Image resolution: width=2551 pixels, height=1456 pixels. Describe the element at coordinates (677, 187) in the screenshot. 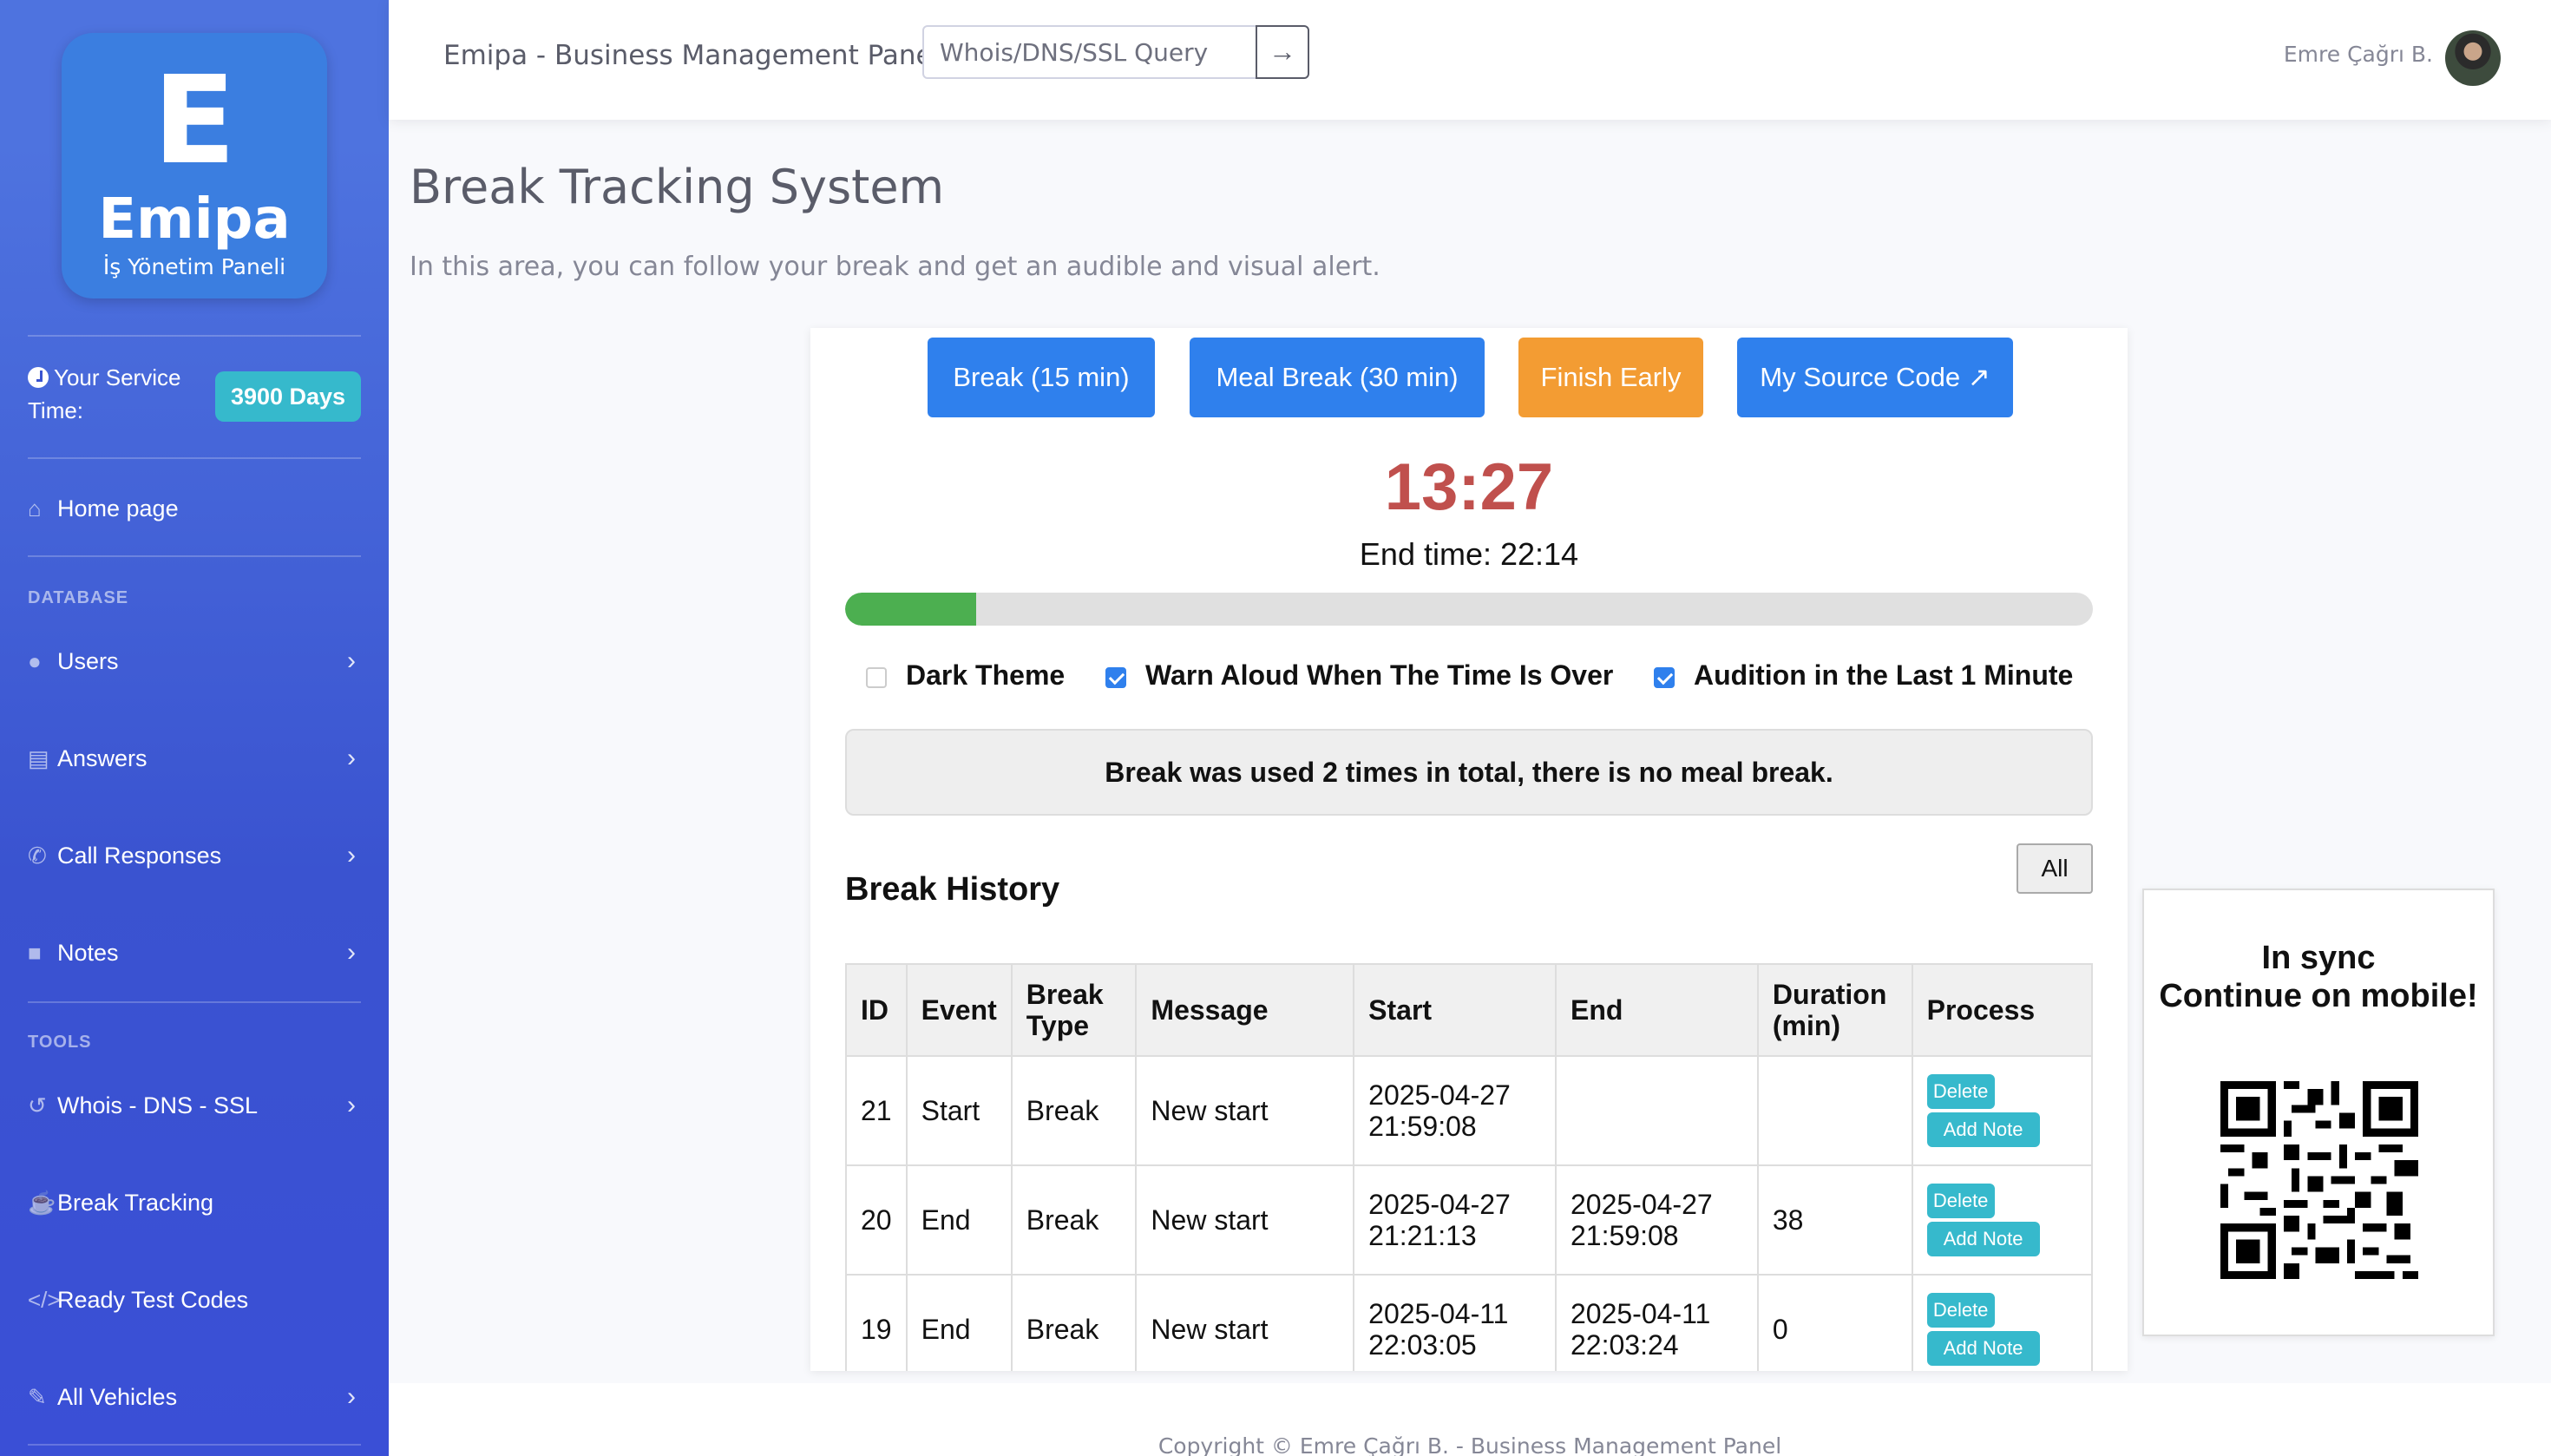

I see `page-title: Break Tracking System` at that location.